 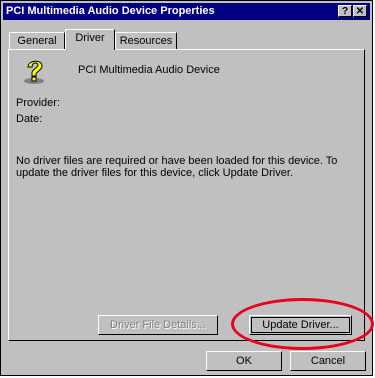 What do you see at coordinates (244, 361) in the screenshot?
I see `ok-button: OK` at bounding box center [244, 361].